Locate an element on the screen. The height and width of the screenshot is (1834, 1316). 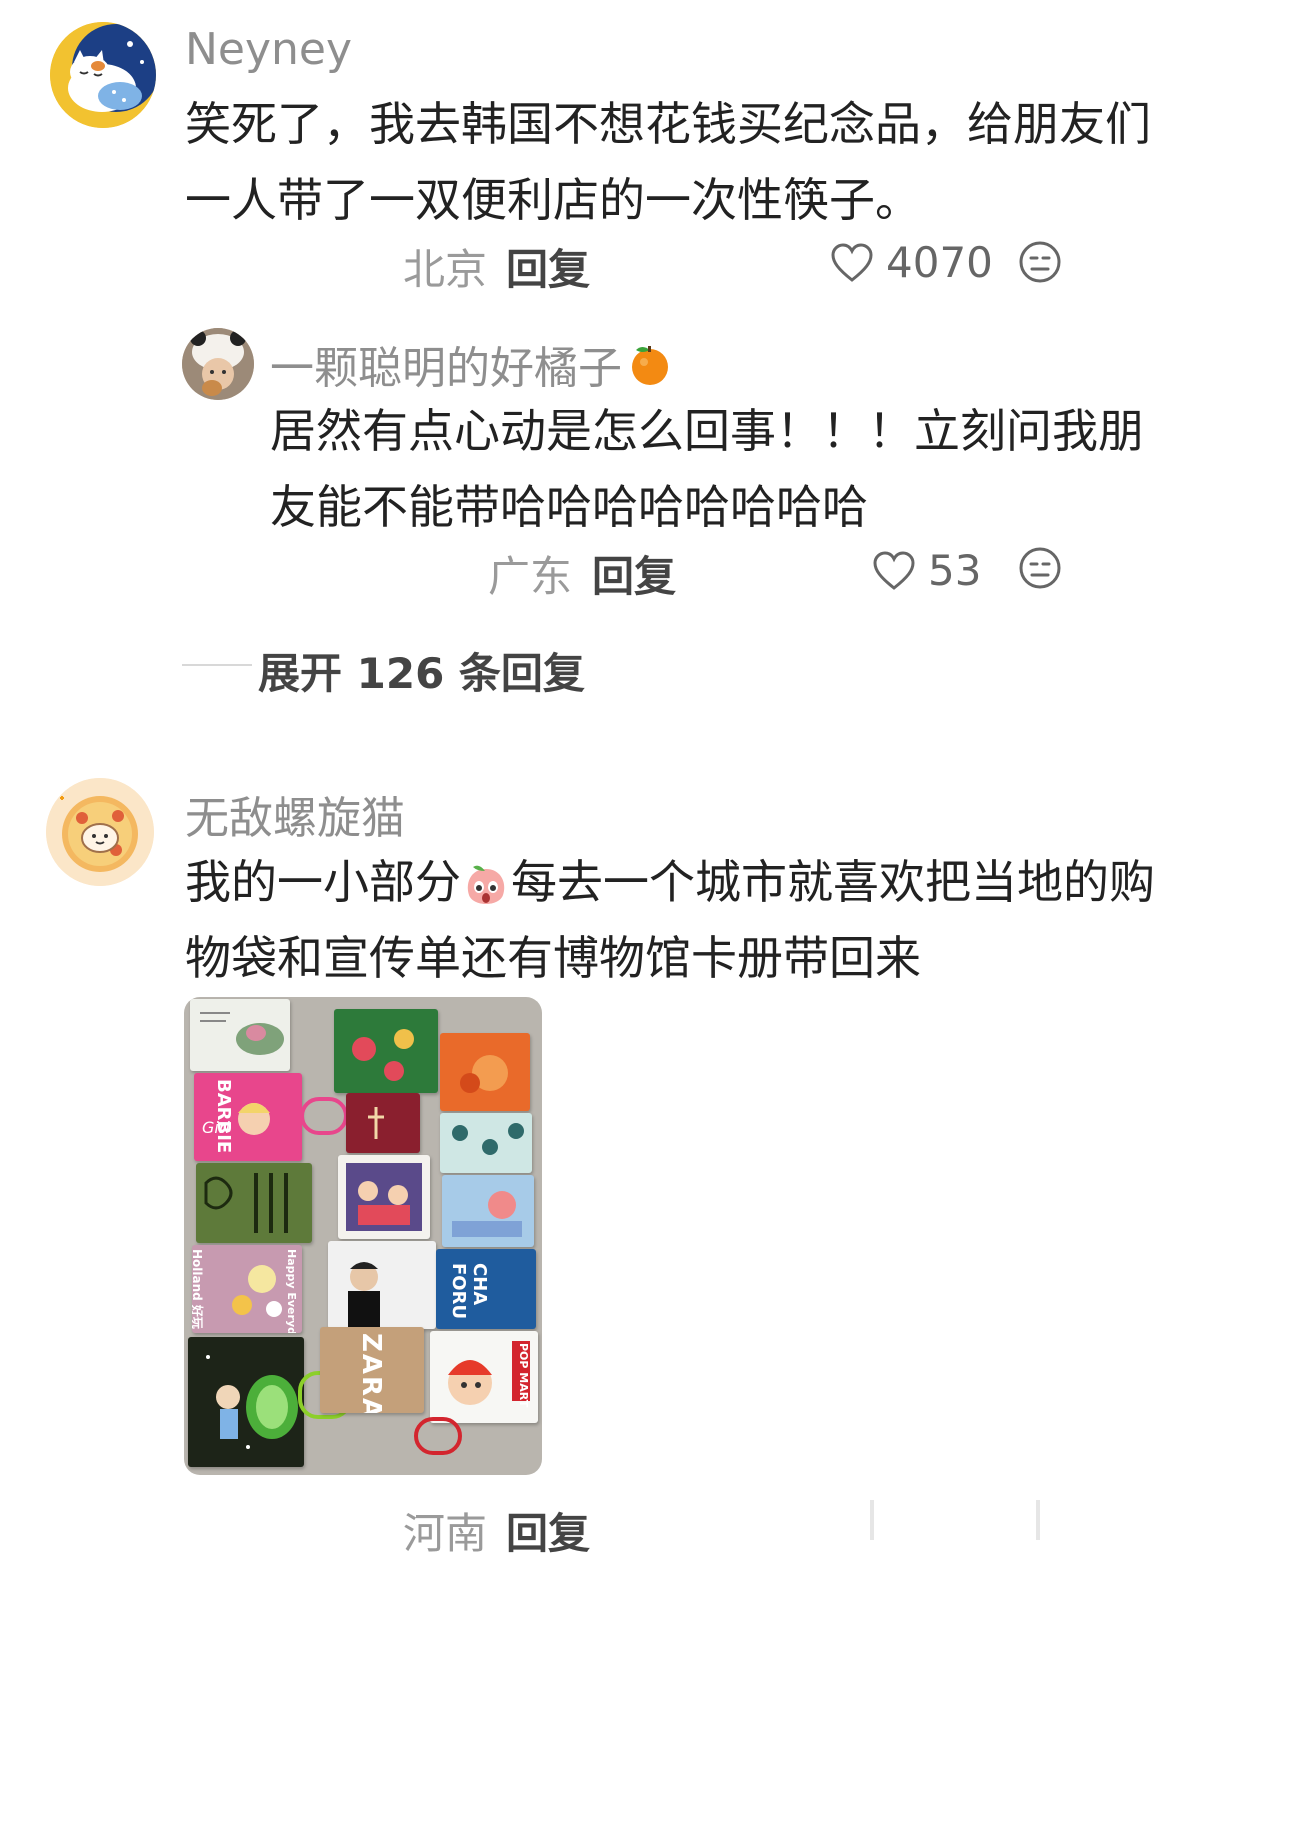
reply-text: 居然有点心动是怎么回事！！！立刻问我朋 友能不能带哈哈哈哈哈哈哈哈 is located at coordinates (707, 469).